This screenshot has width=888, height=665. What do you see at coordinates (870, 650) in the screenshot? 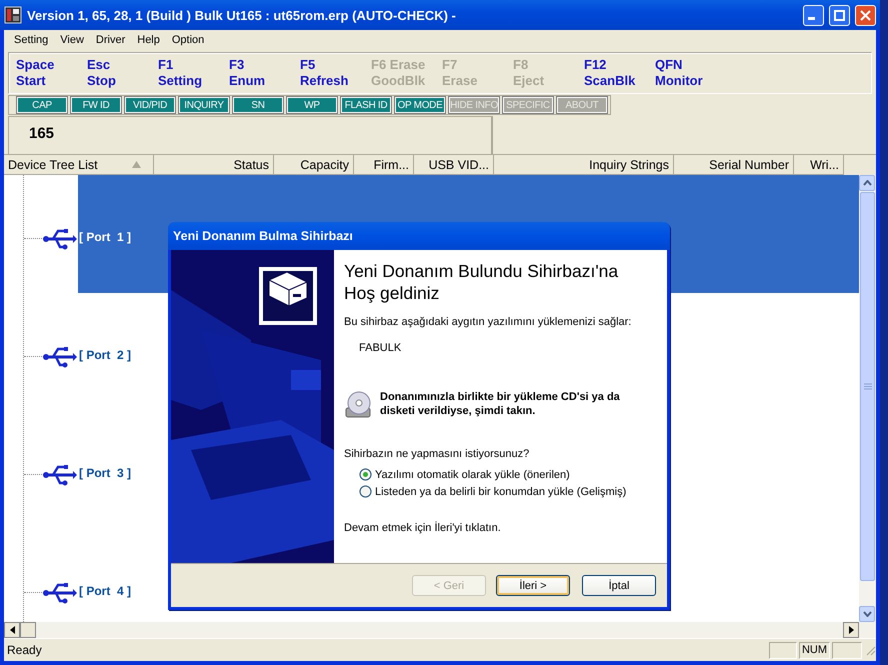
I see `resize-grip-icon` at bounding box center [870, 650].